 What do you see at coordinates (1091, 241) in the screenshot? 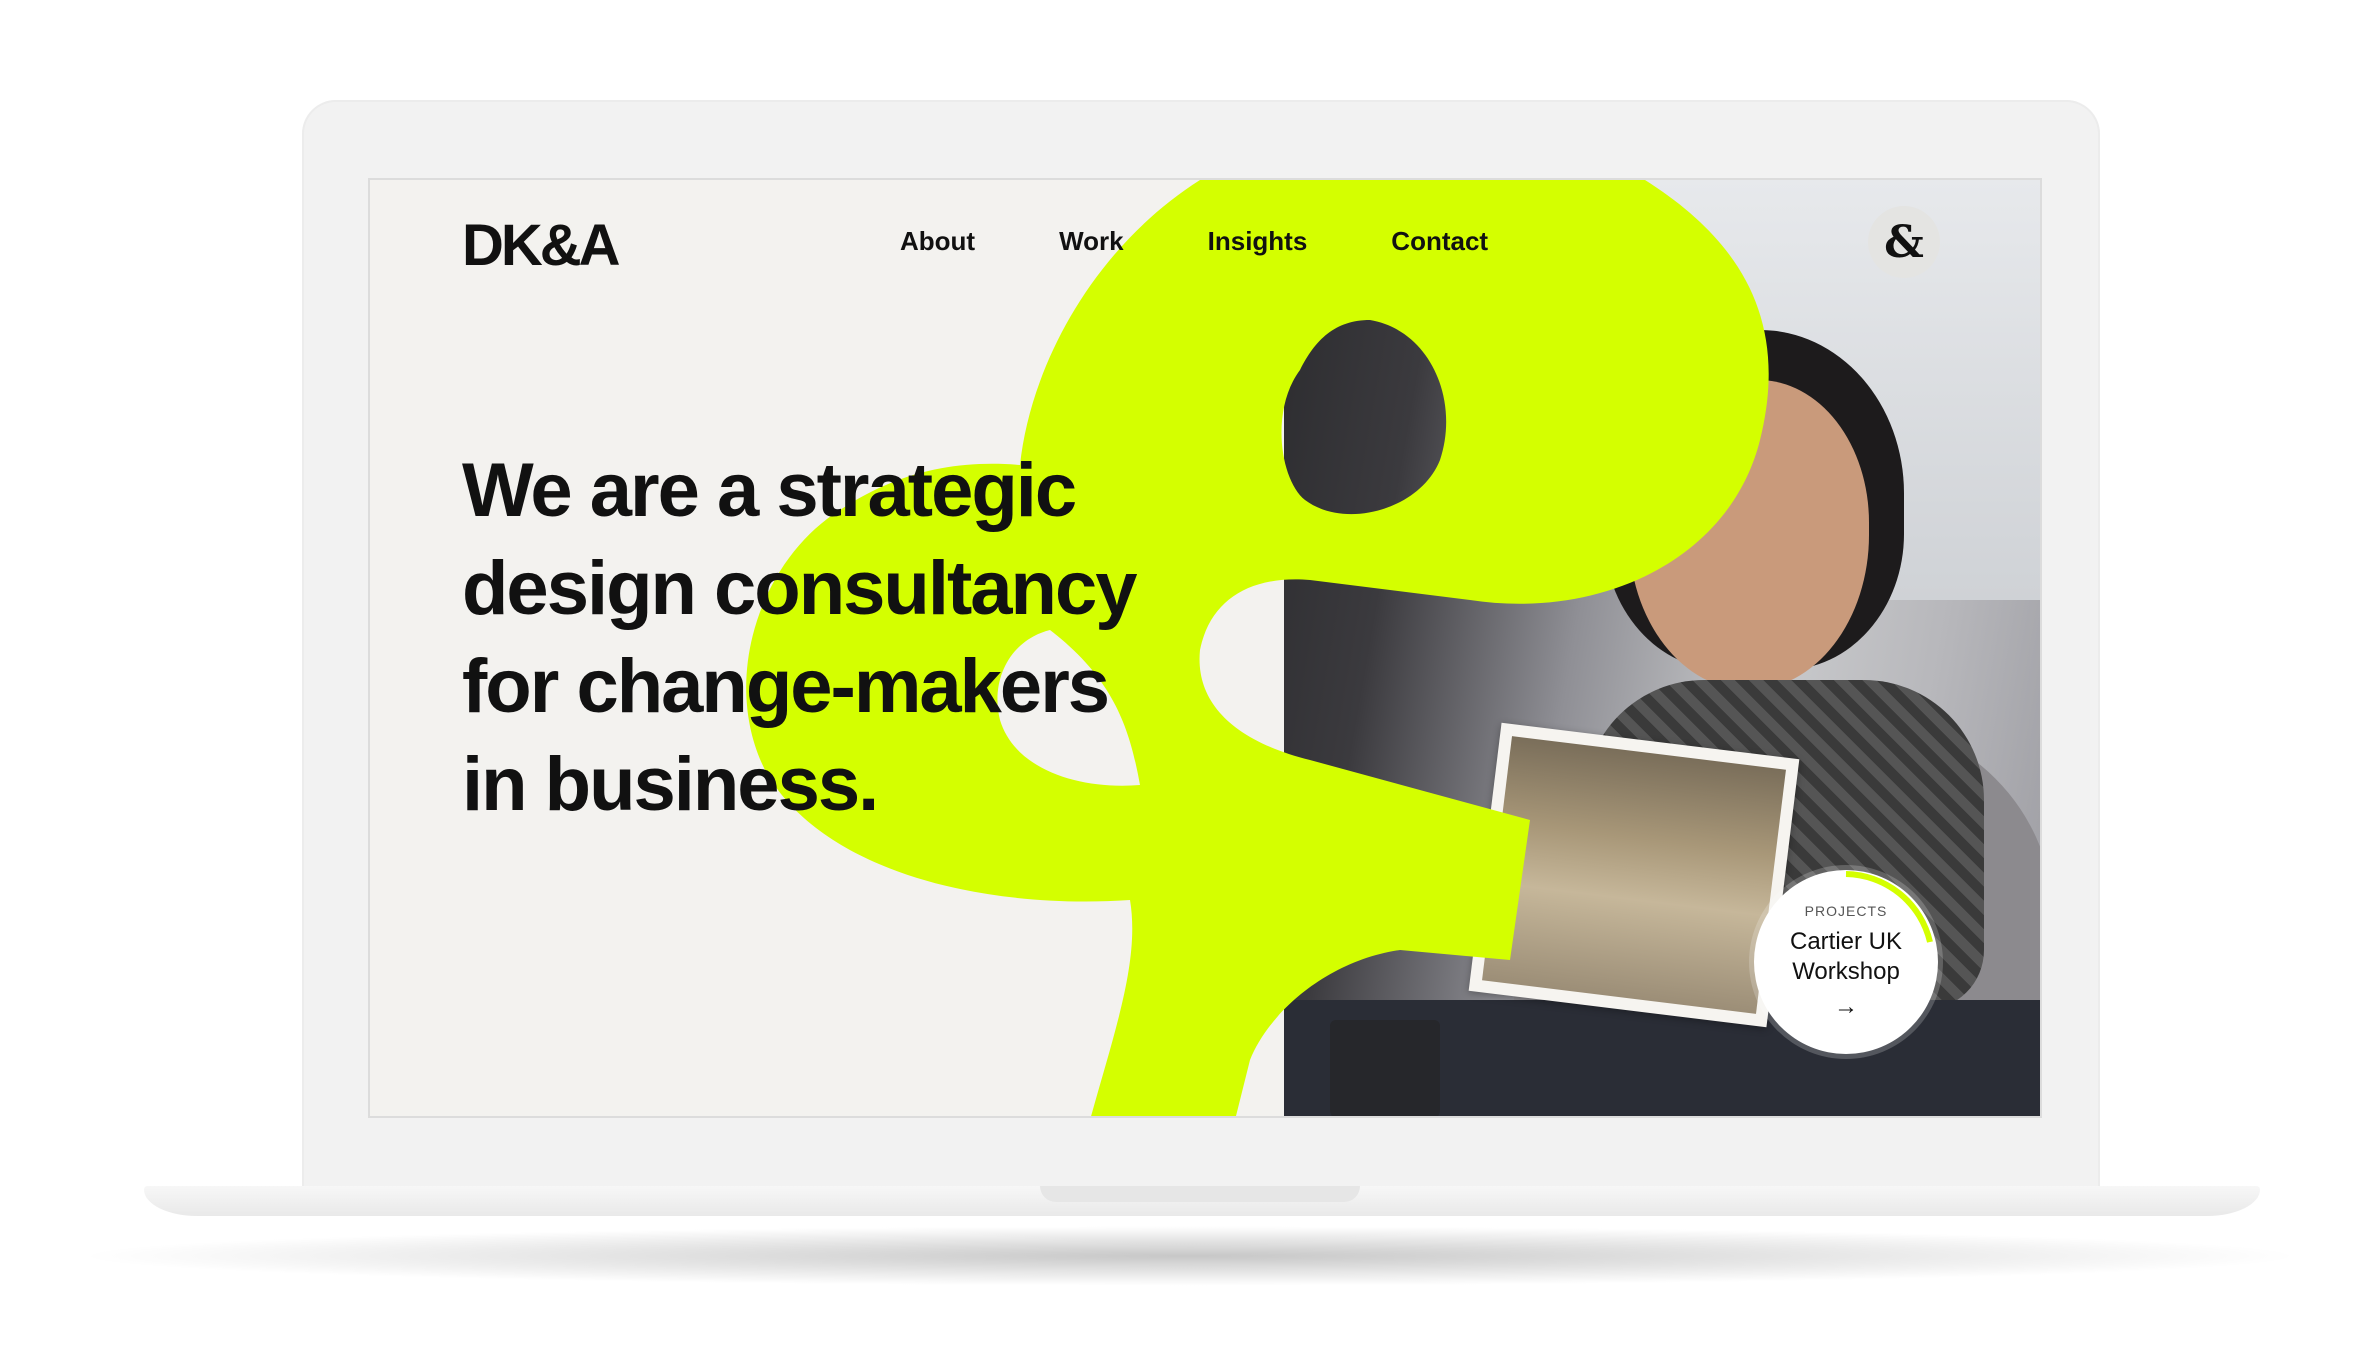
I see `nav-work: Work` at bounding box center [1091, 241].